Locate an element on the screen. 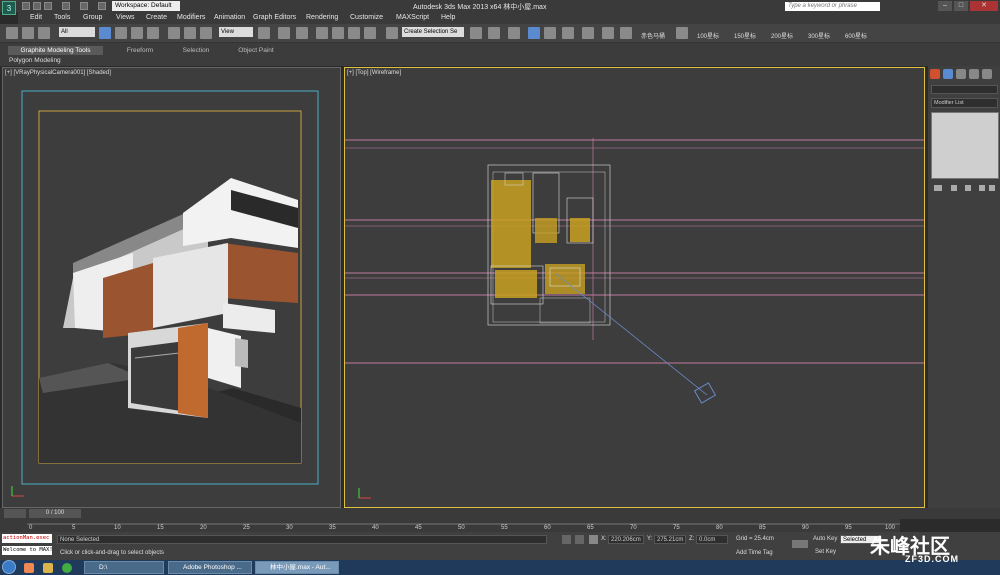  move-icon is located at coordinates (174, 33).